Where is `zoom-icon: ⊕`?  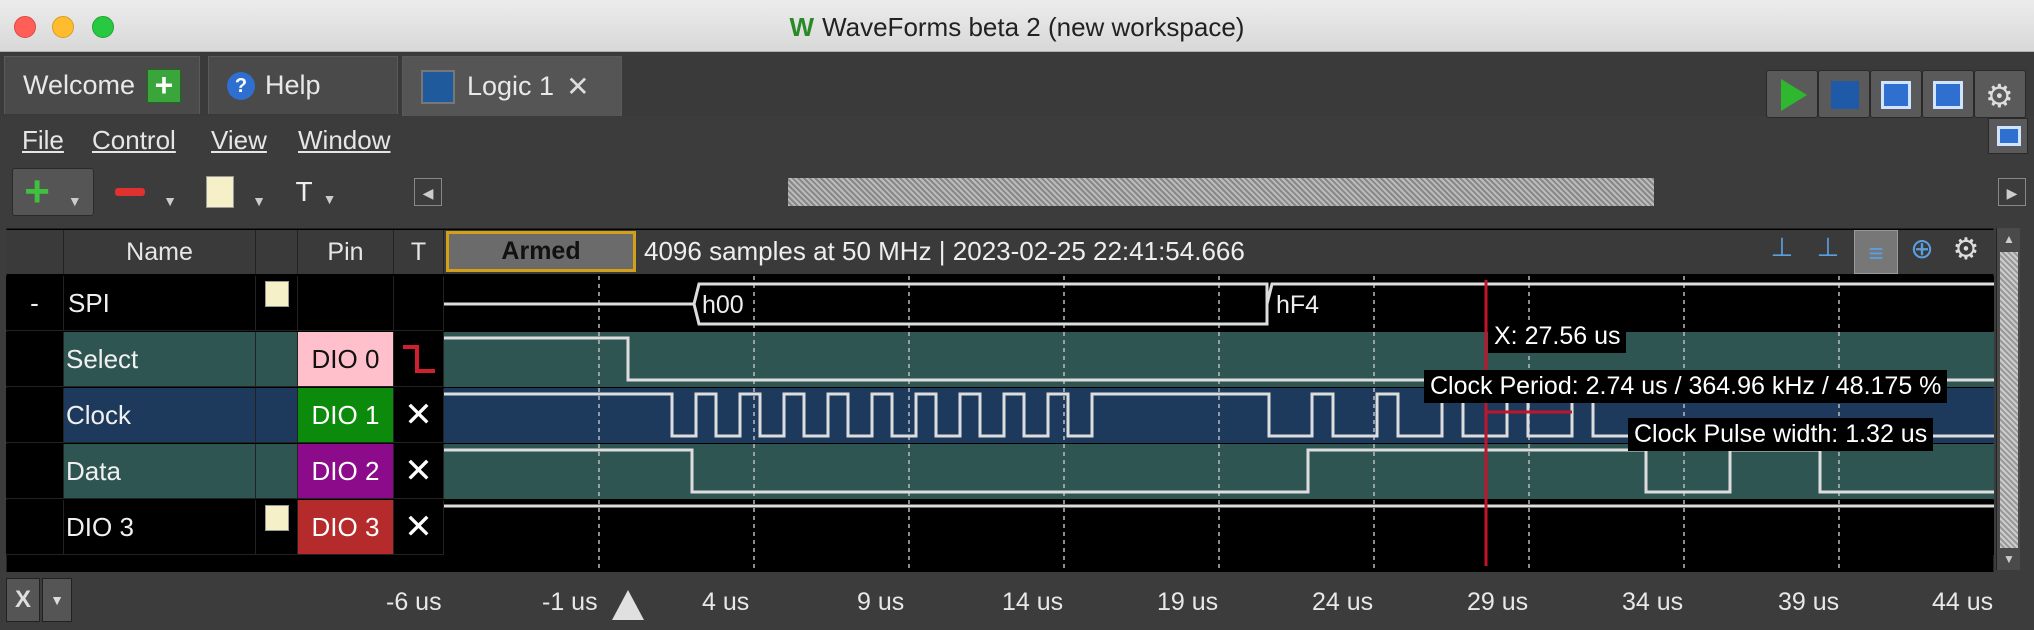 zoom-icon: ⊕ is located at coordinates (1922, 252).